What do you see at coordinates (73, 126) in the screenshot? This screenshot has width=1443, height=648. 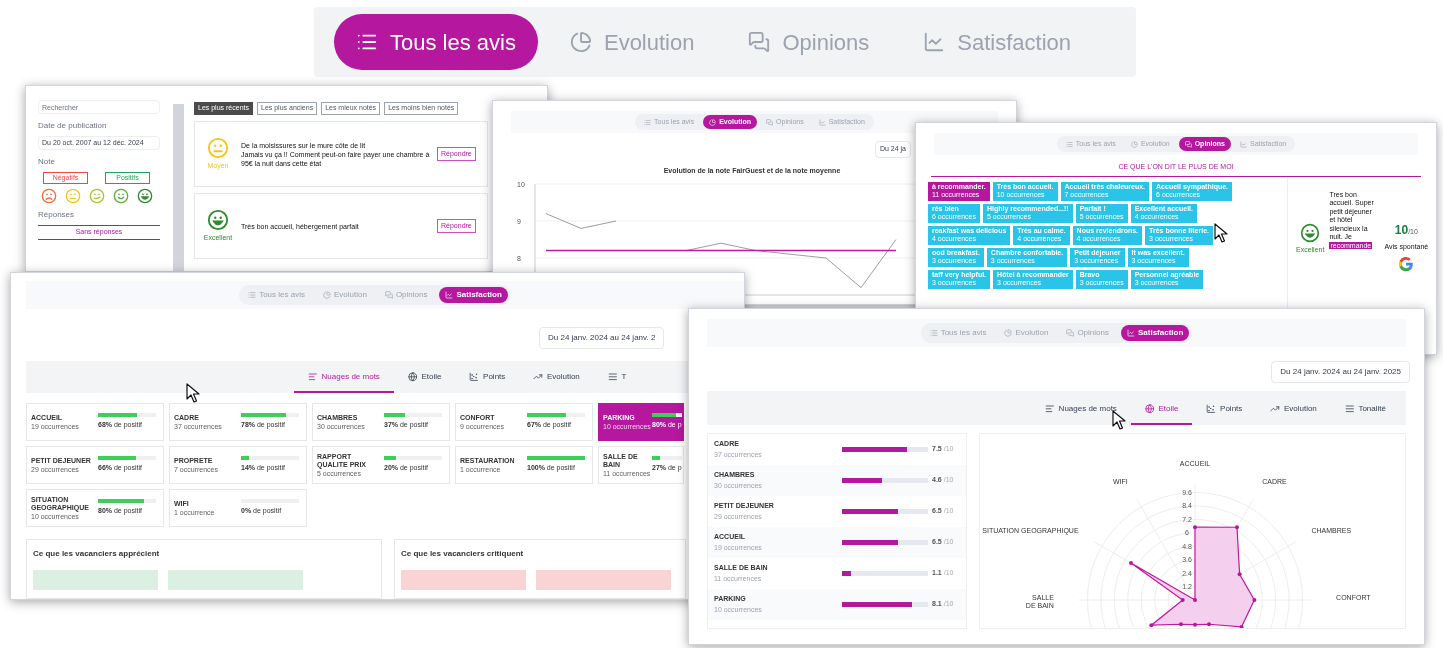 I see `filter-label: Date de publication` at bounding box center [73, 126].